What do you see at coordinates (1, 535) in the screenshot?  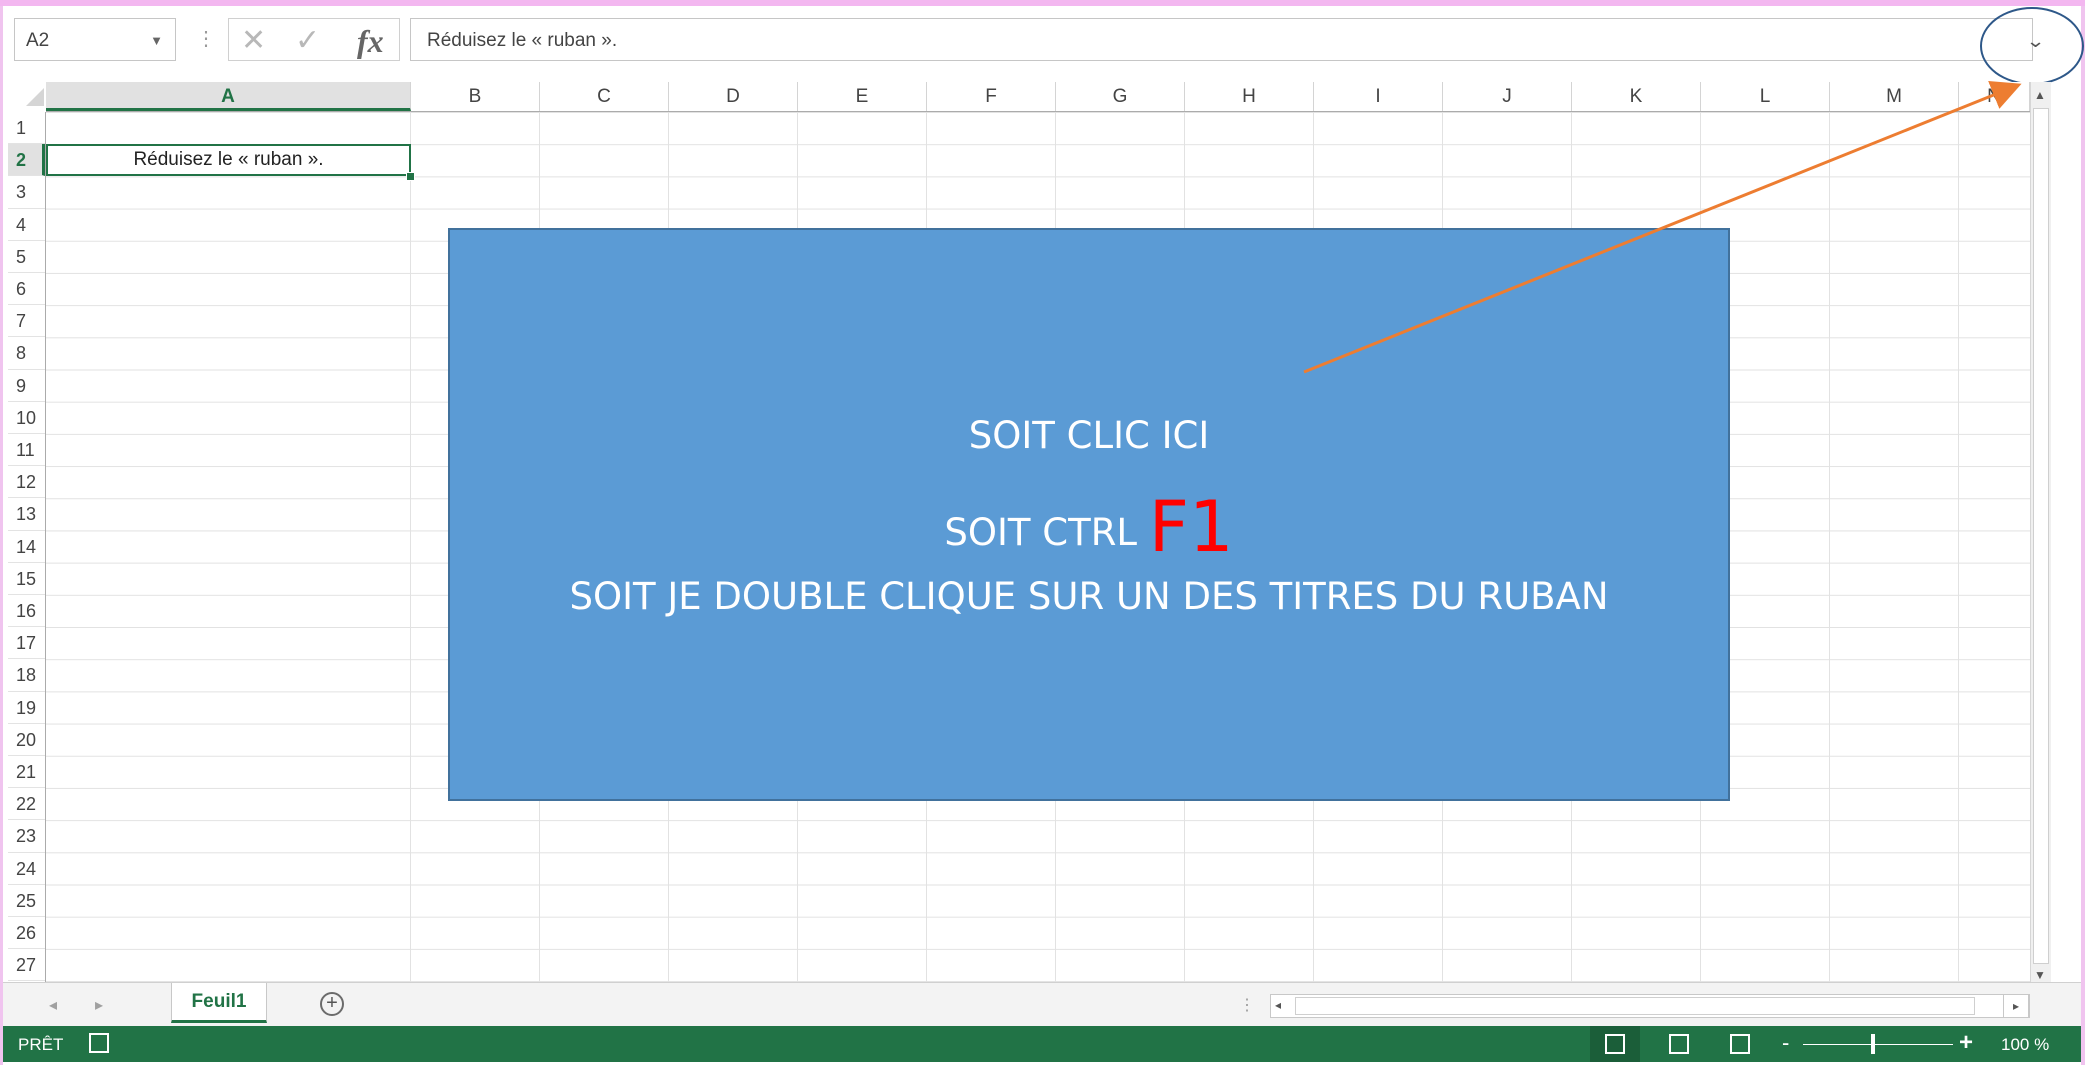 I see `window-frame-left` at bounding box center [1, 535].